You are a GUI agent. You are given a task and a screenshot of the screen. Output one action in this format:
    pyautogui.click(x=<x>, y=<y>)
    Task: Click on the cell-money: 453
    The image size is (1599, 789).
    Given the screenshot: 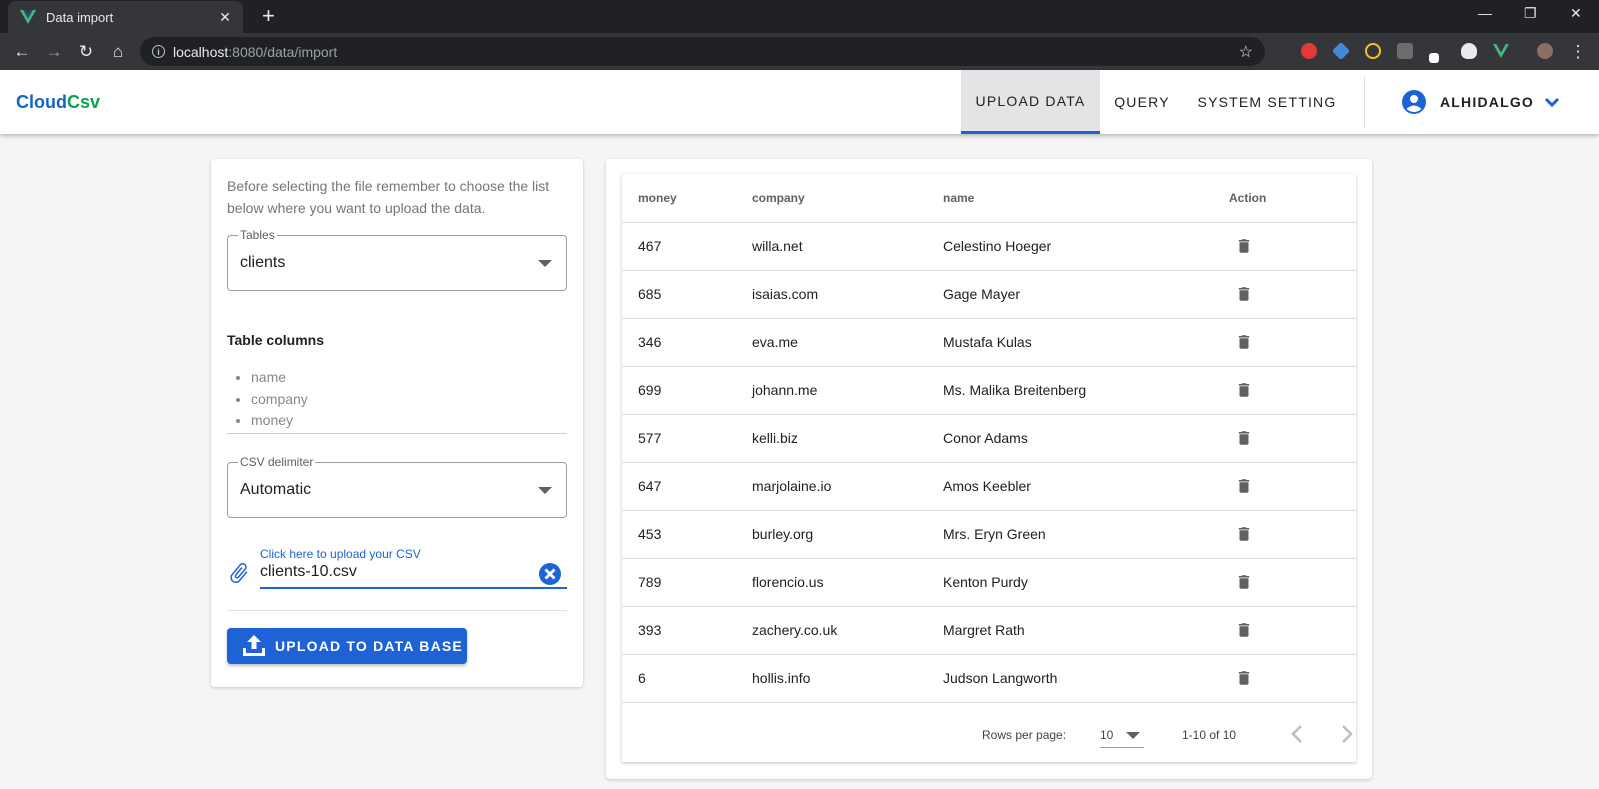 What is the action you would take?
    pyautogui.click(x=687, y=534)
    